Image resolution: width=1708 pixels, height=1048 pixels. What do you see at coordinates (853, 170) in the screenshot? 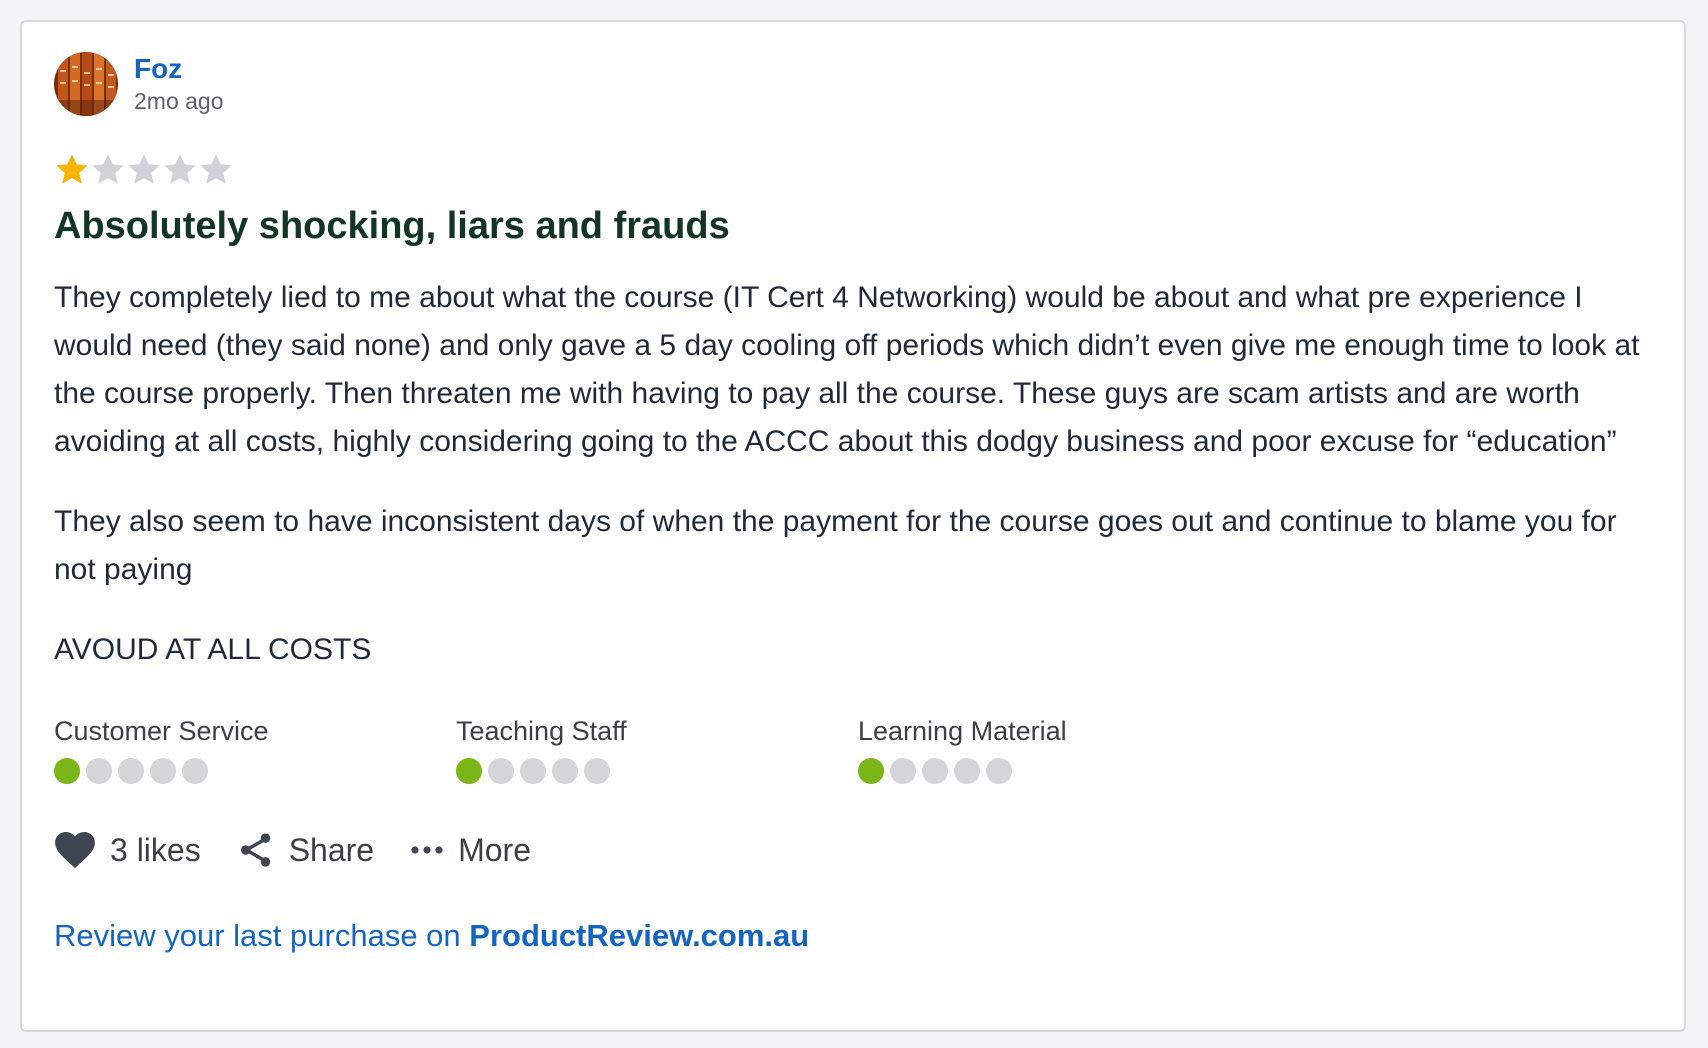
I see `star-rating` at bounding box center [853, 170].